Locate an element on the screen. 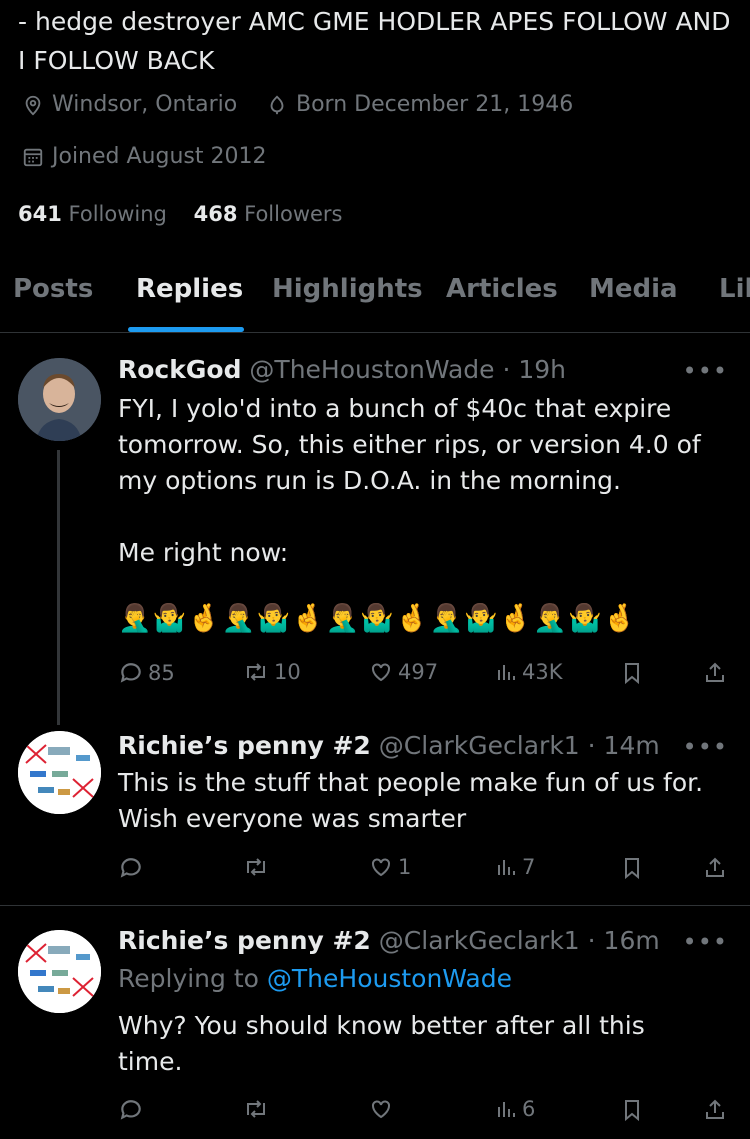  profile-location: Windsor, Ontario is located at coordinates (129, 104).